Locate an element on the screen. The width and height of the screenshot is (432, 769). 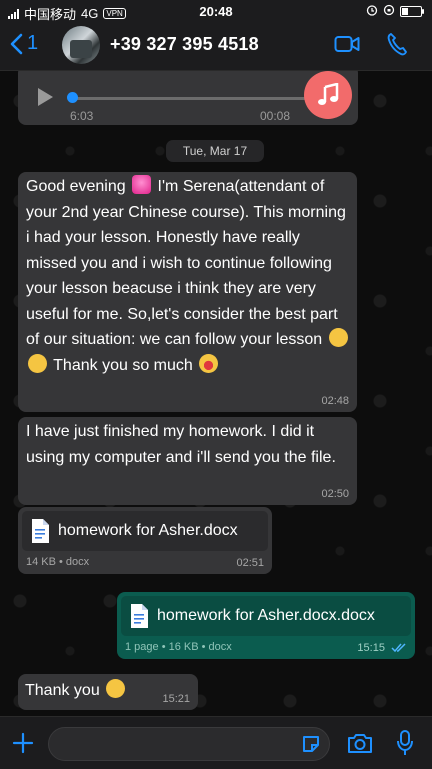
audio-progress-track is located at coordinates (189, 98).